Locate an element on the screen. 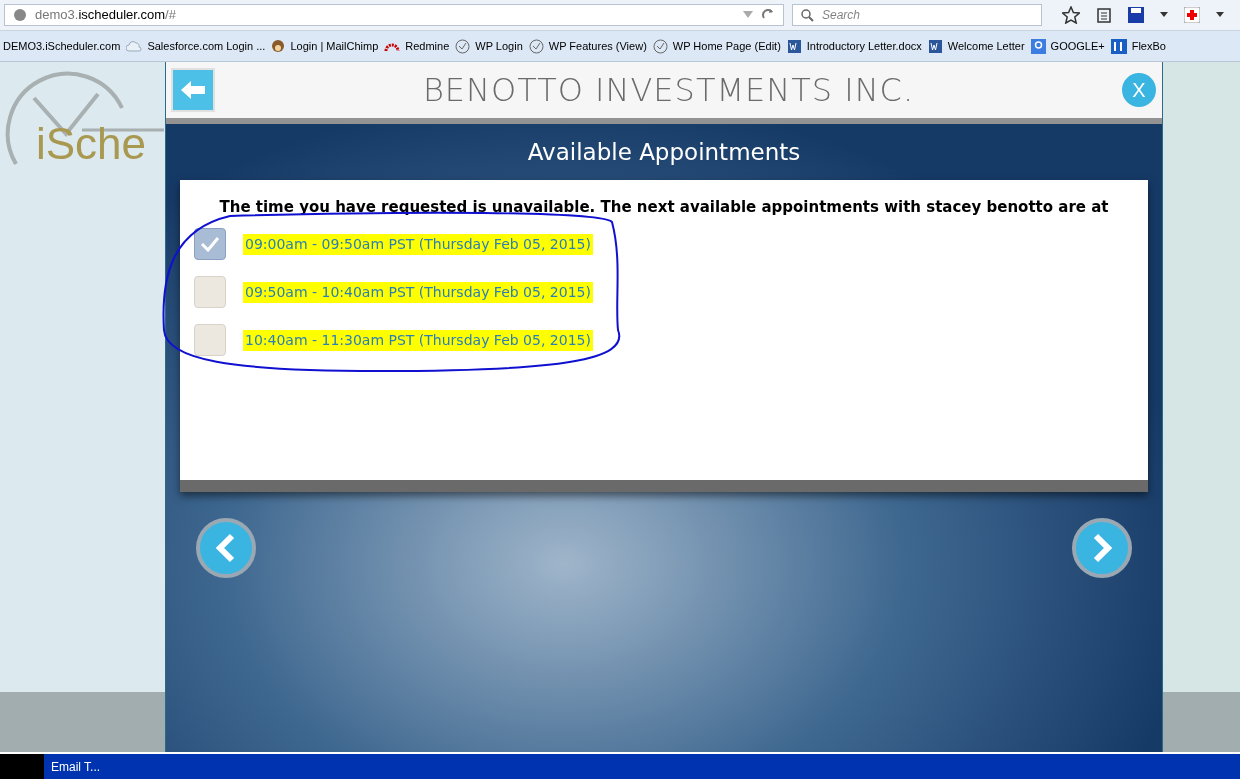 This screenshot has height=779, width=1240. bookmark-link: Login | MailChimp is located at coordinates (334, 46).